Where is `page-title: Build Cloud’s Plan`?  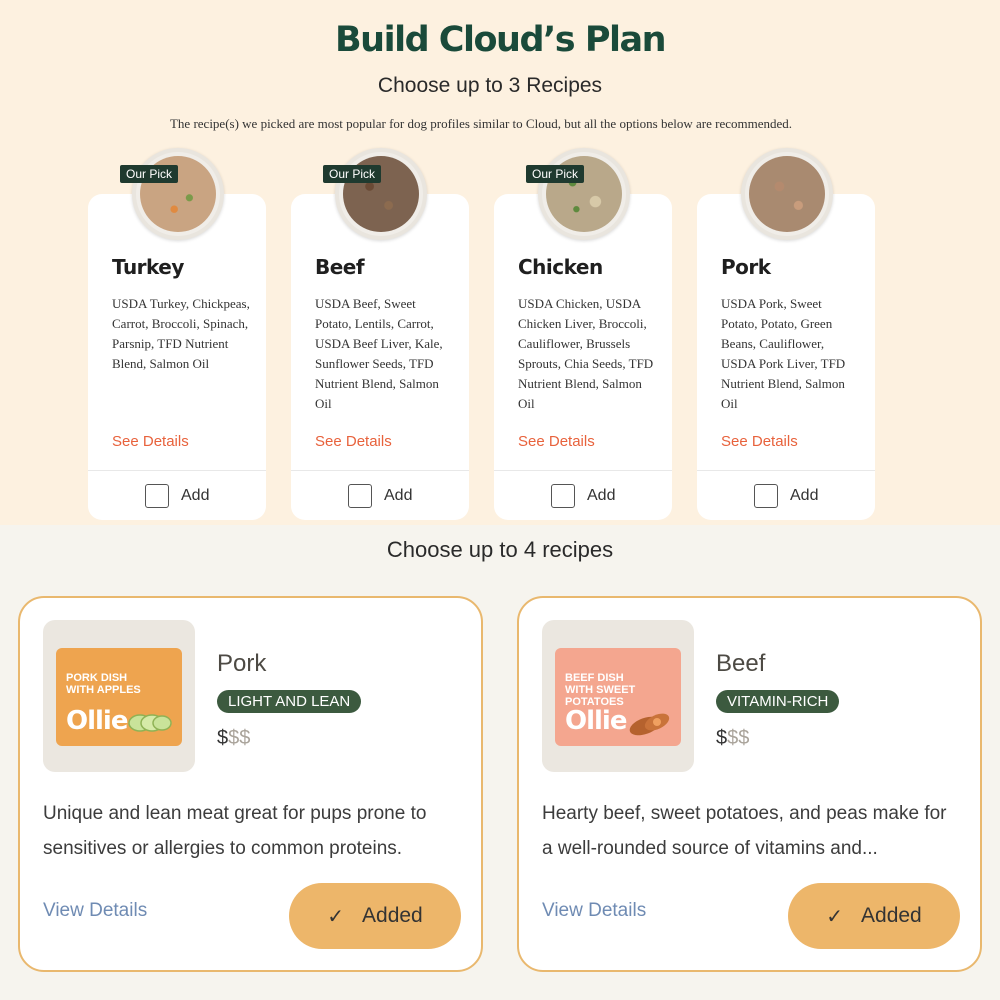
page-title: Build Cloud’s Plan is located at coordinates (500, 40).